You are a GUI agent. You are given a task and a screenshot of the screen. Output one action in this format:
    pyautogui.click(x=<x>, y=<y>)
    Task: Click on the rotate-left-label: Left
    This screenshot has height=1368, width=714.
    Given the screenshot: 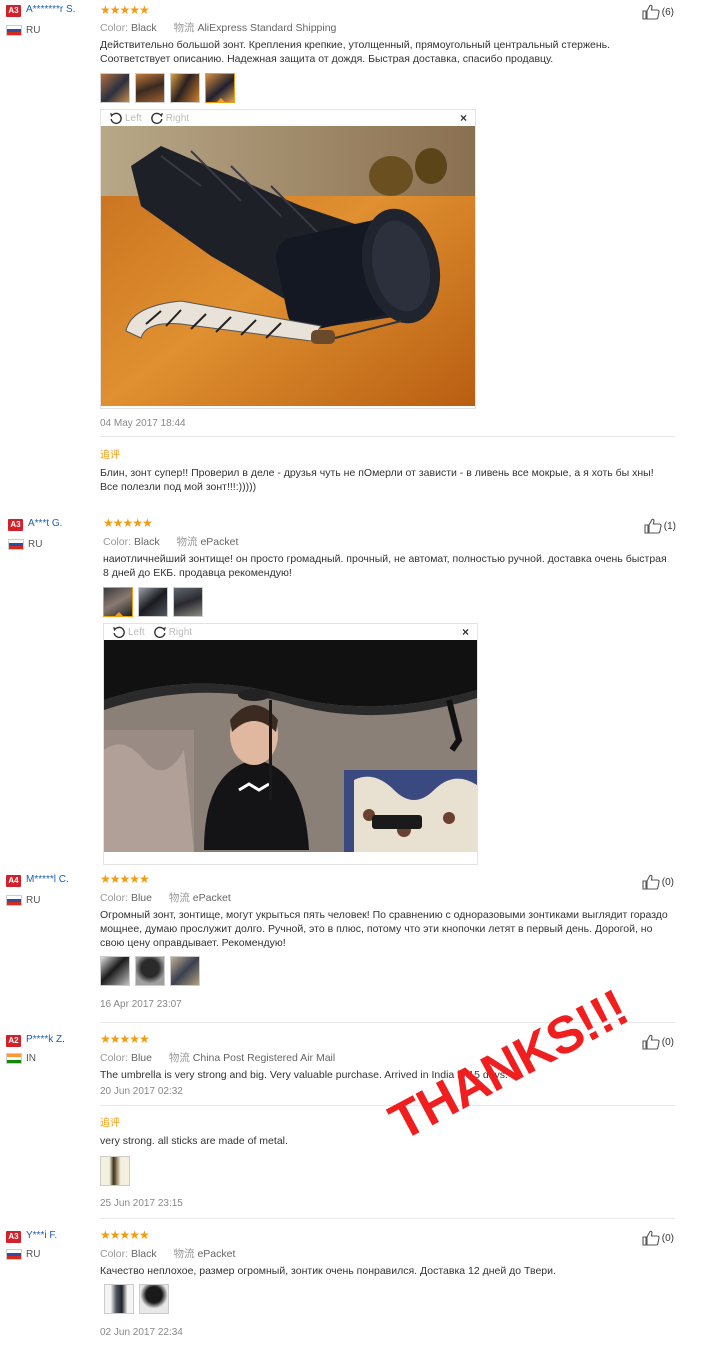 What is the action you would take?
    pyautogui.click(x=133, y=118)
    